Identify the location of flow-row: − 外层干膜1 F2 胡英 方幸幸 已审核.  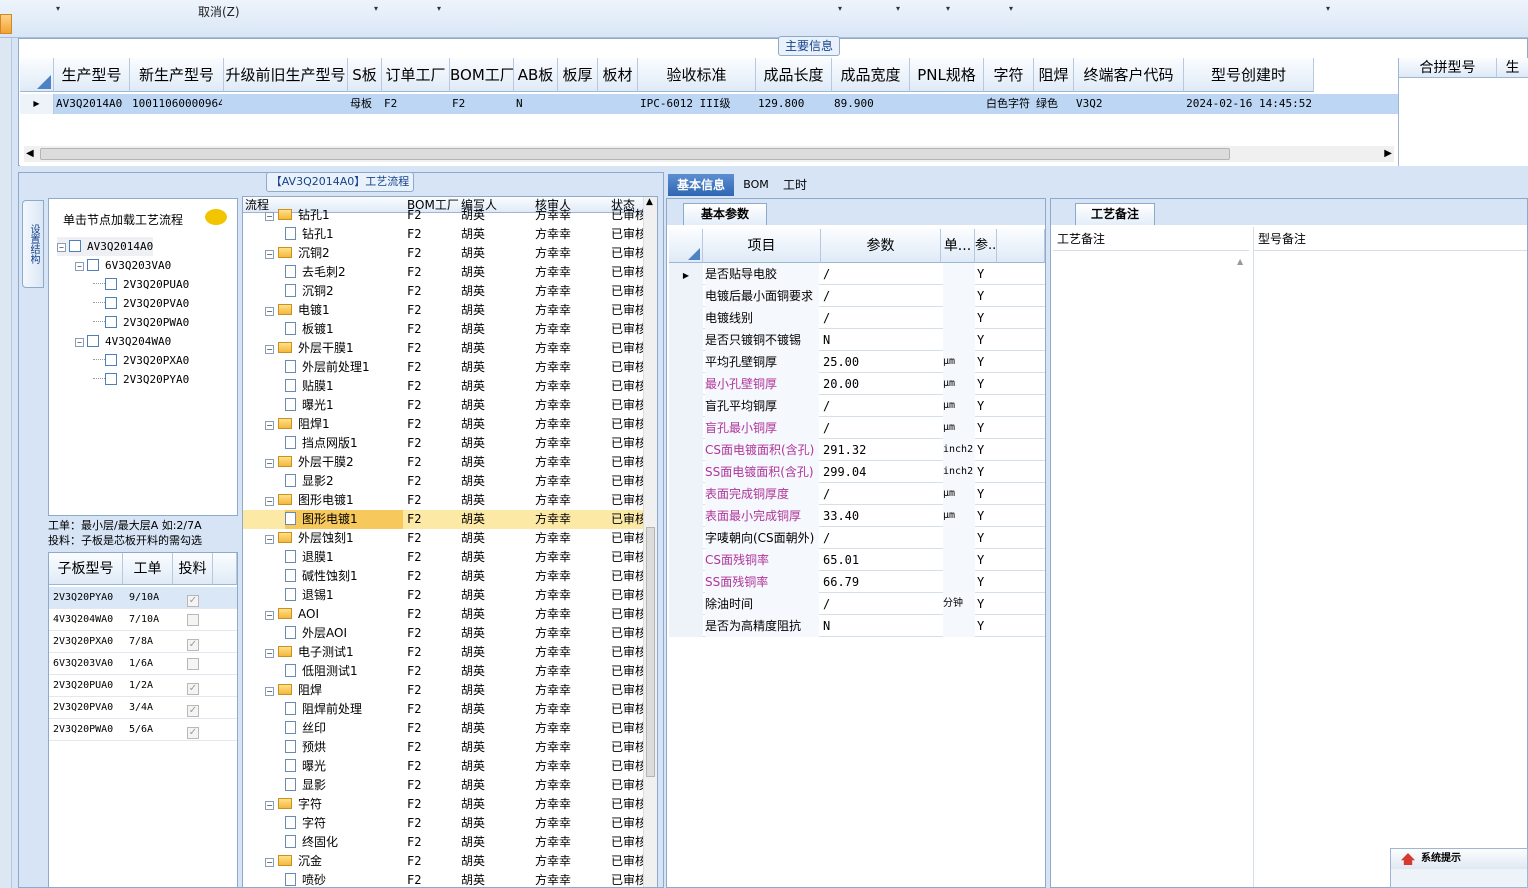
(448, 348).